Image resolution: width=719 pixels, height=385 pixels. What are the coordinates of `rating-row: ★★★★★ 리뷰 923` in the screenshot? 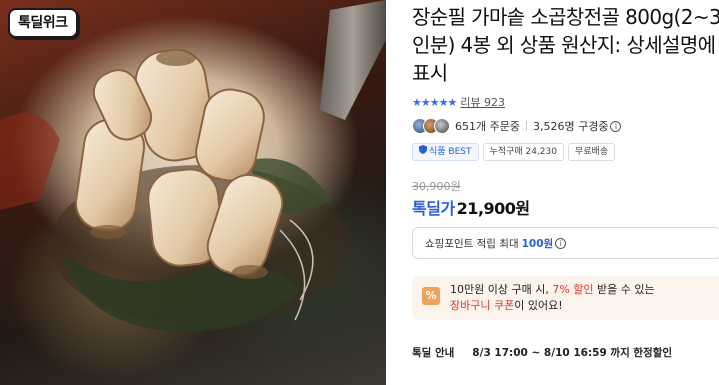 It's located at (458, 102).